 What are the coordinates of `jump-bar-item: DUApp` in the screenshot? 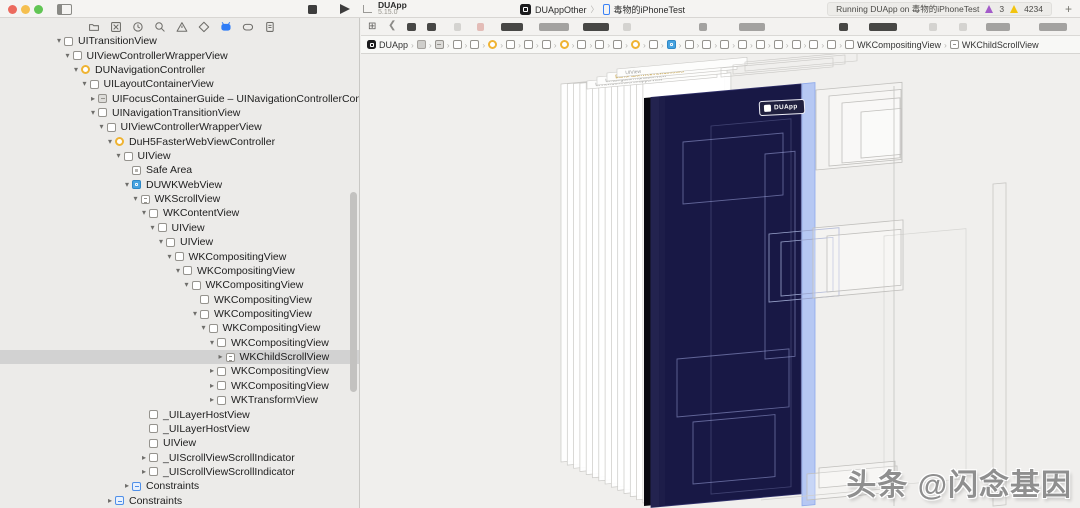 It's located at (387, 45).